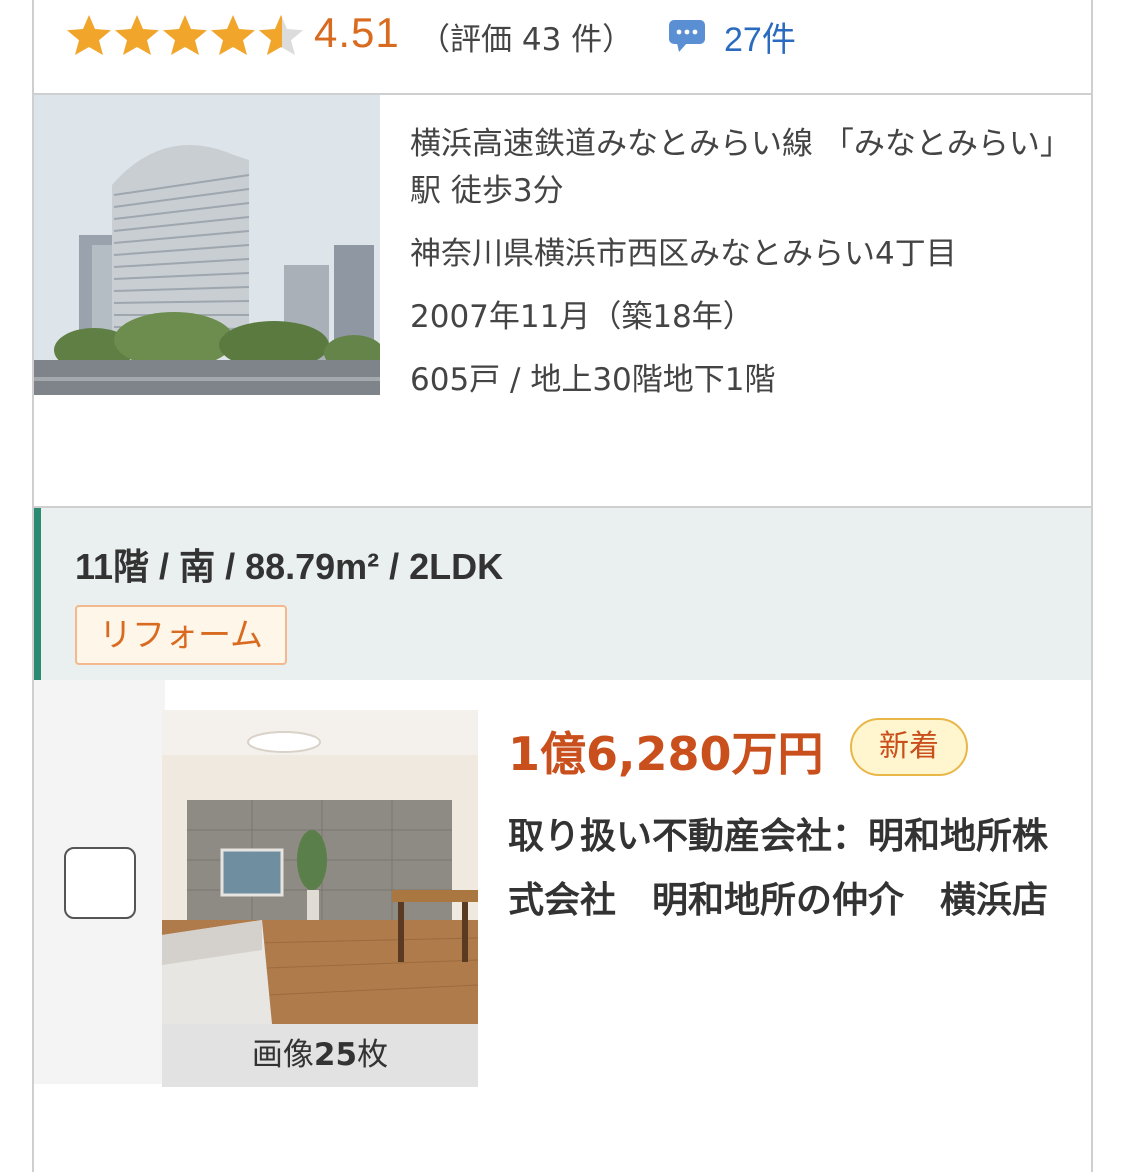  I want to click on building-photo, so click(207, 245).